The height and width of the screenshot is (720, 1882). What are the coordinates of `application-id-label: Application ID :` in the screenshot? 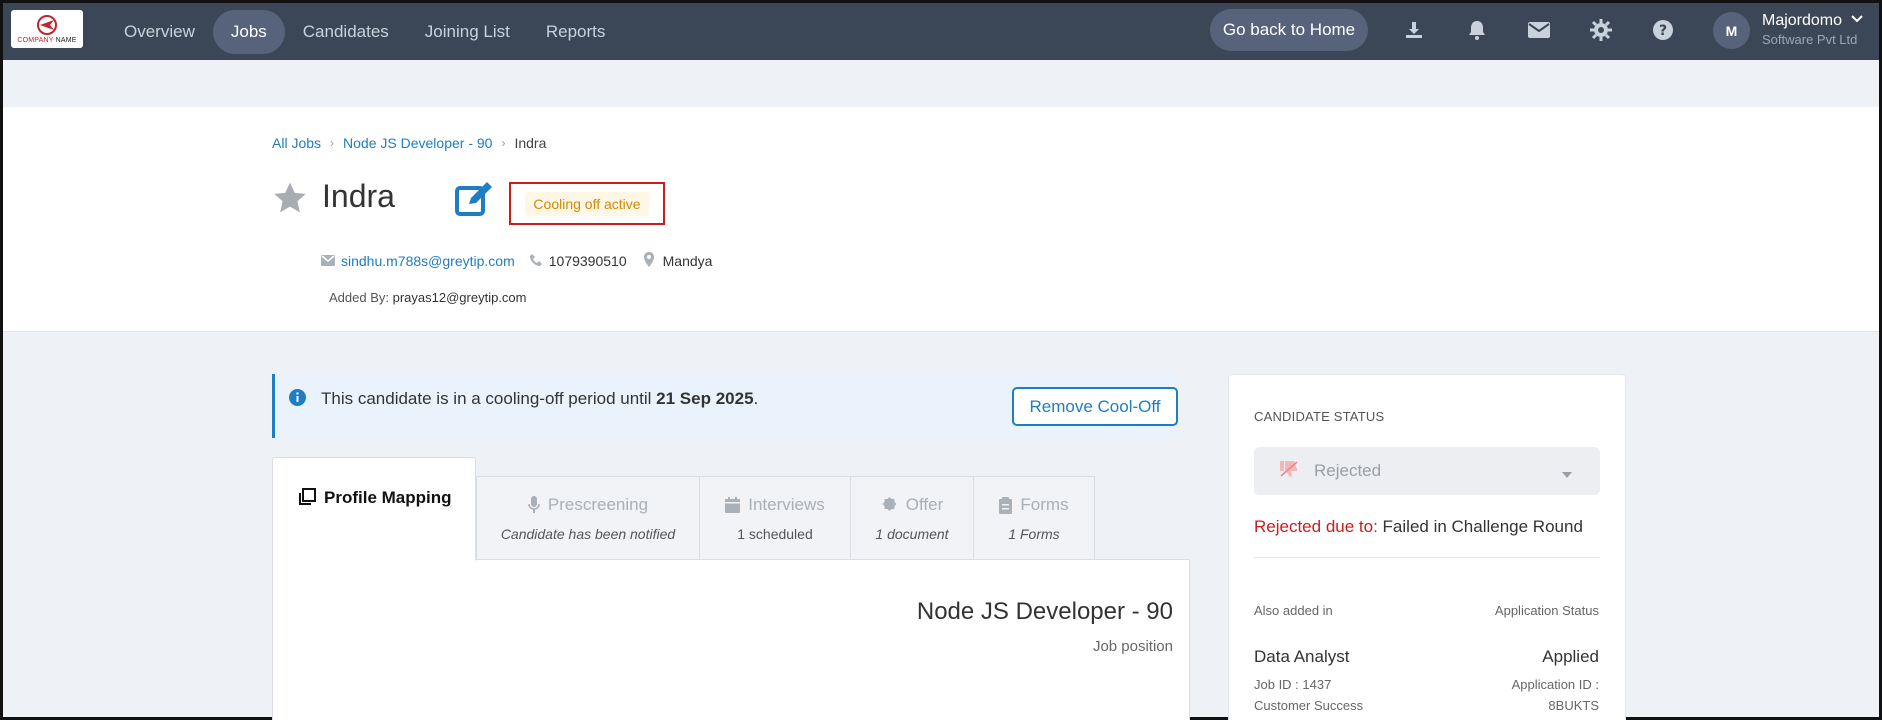 It's located at (1555, 684).